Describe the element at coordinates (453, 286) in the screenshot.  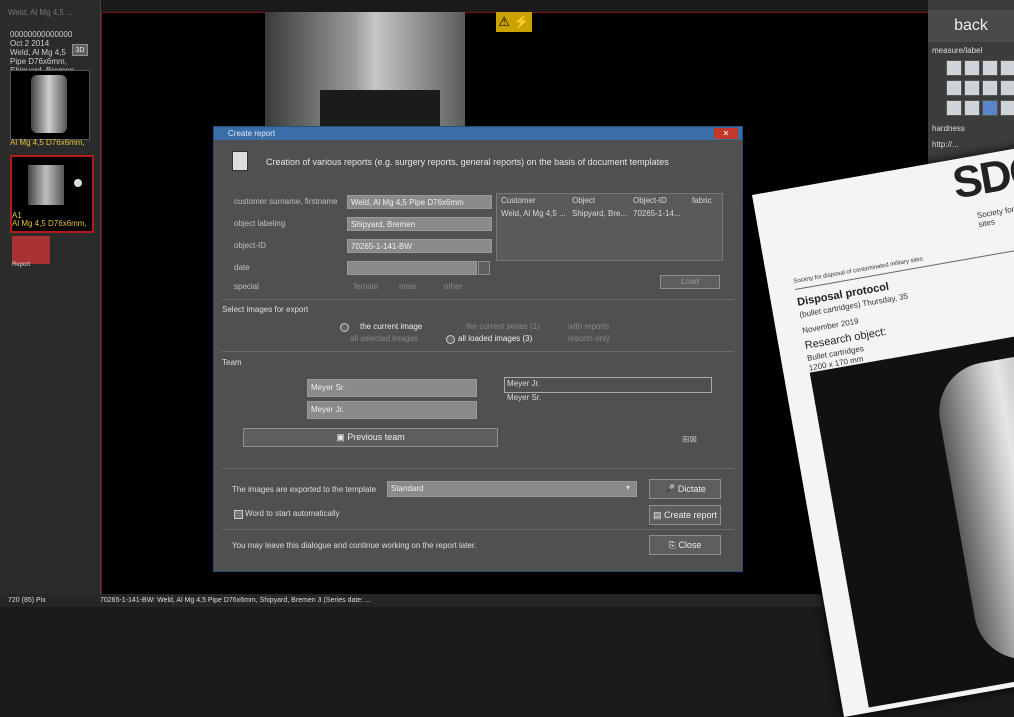
I see `special-other: other` at that location.